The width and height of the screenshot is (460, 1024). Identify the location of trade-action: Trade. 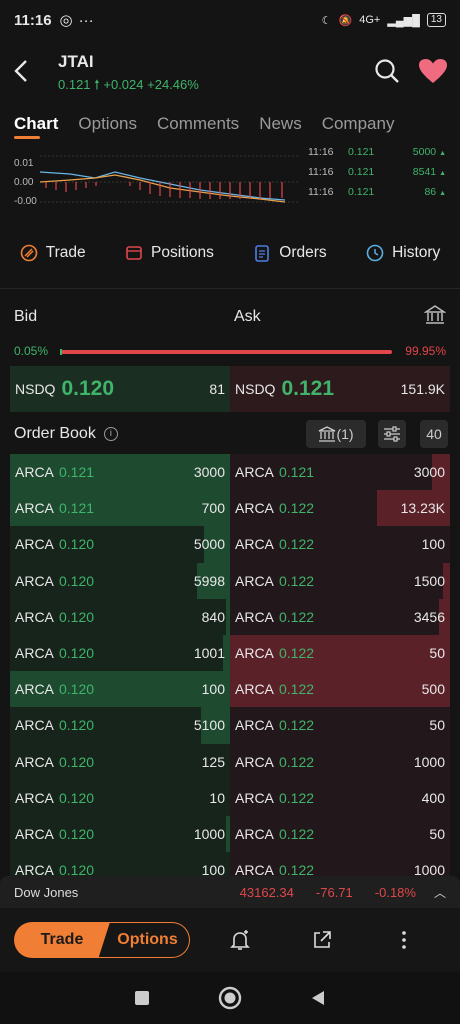
(53, 253).